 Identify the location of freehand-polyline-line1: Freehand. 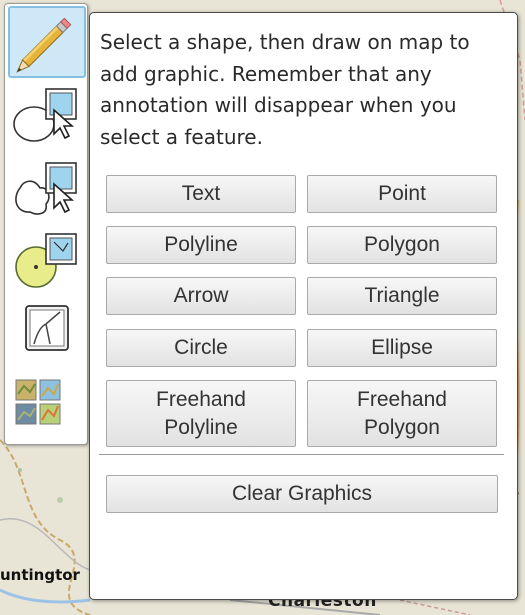
(201, 399).